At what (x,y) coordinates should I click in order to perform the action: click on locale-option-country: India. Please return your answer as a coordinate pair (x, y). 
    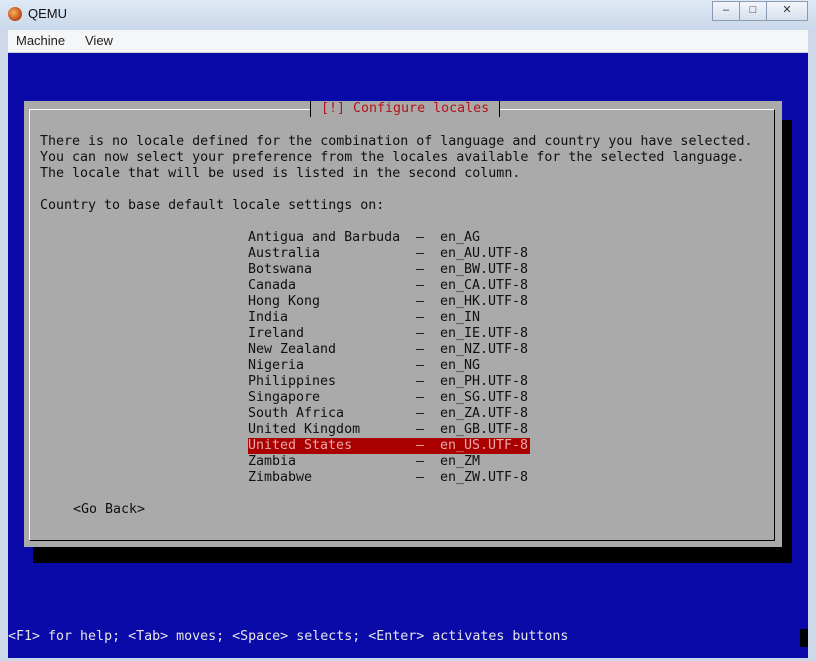
    Looking at the image, I should click on (268, 317).